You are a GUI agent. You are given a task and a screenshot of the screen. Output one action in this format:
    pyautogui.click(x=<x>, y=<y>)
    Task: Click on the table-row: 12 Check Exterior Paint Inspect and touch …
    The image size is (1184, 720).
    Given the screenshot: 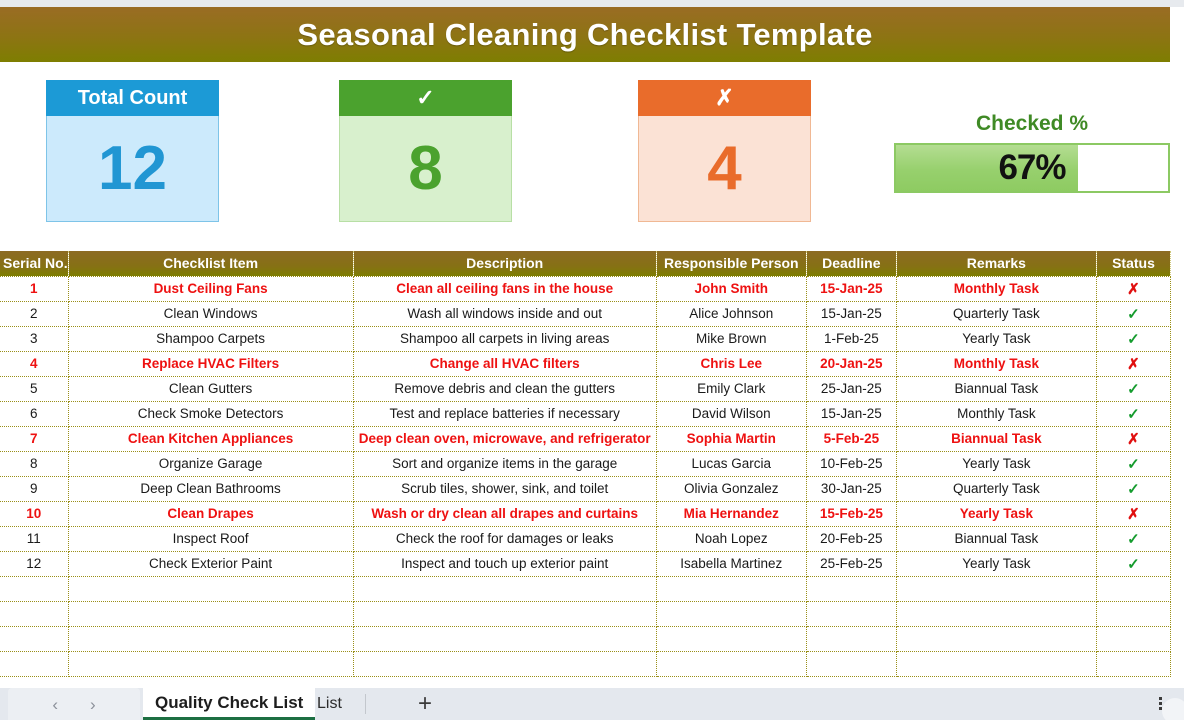 What is the action you would take?
    pyautogui.click(x=586, y=564)
    